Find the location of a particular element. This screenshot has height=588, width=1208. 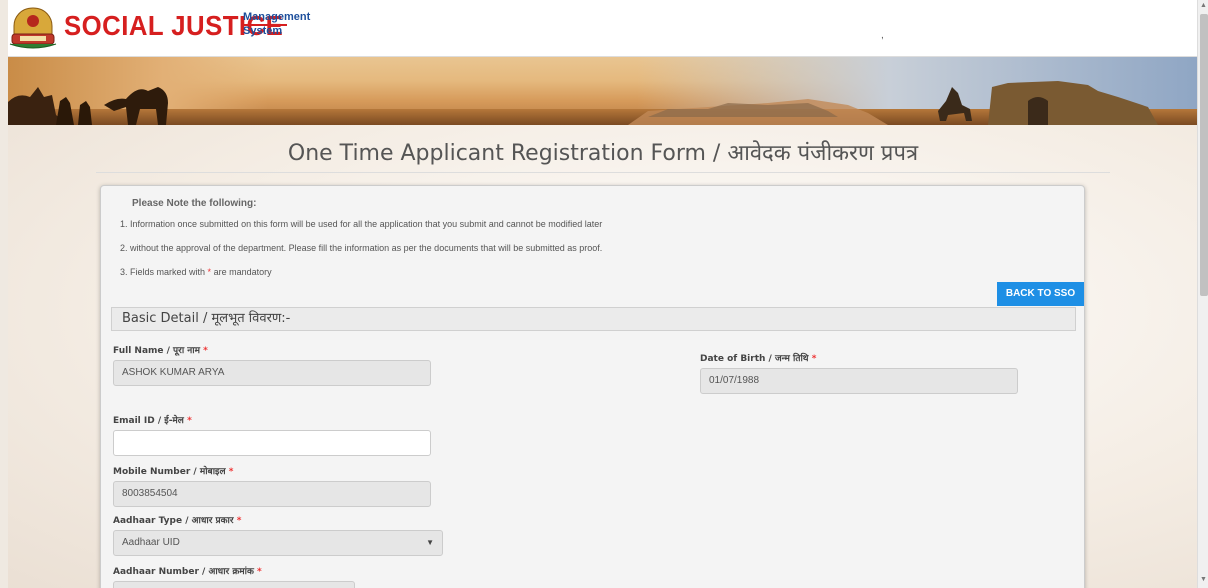

email-label: Email ID / ई-मेल * is located at coordinates (152, 419).